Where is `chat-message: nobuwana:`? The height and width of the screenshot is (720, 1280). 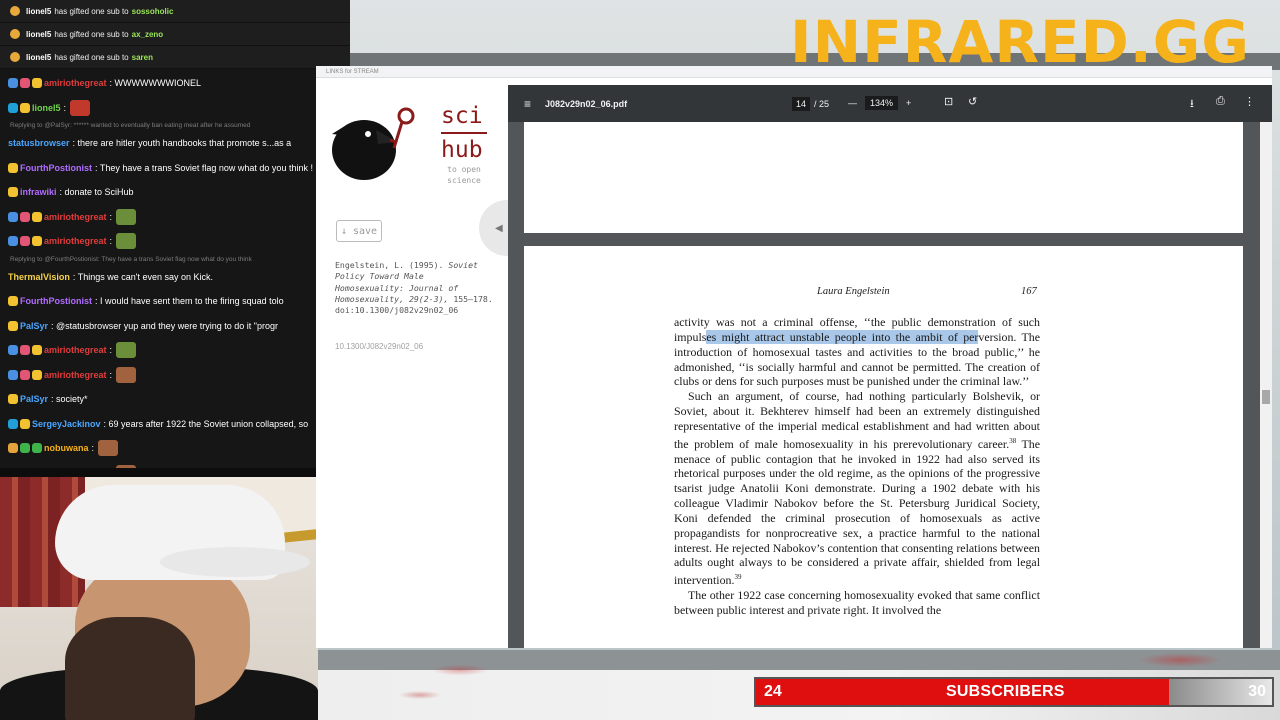
chat-message: nobuwana: is located at coordinates (175, 448).